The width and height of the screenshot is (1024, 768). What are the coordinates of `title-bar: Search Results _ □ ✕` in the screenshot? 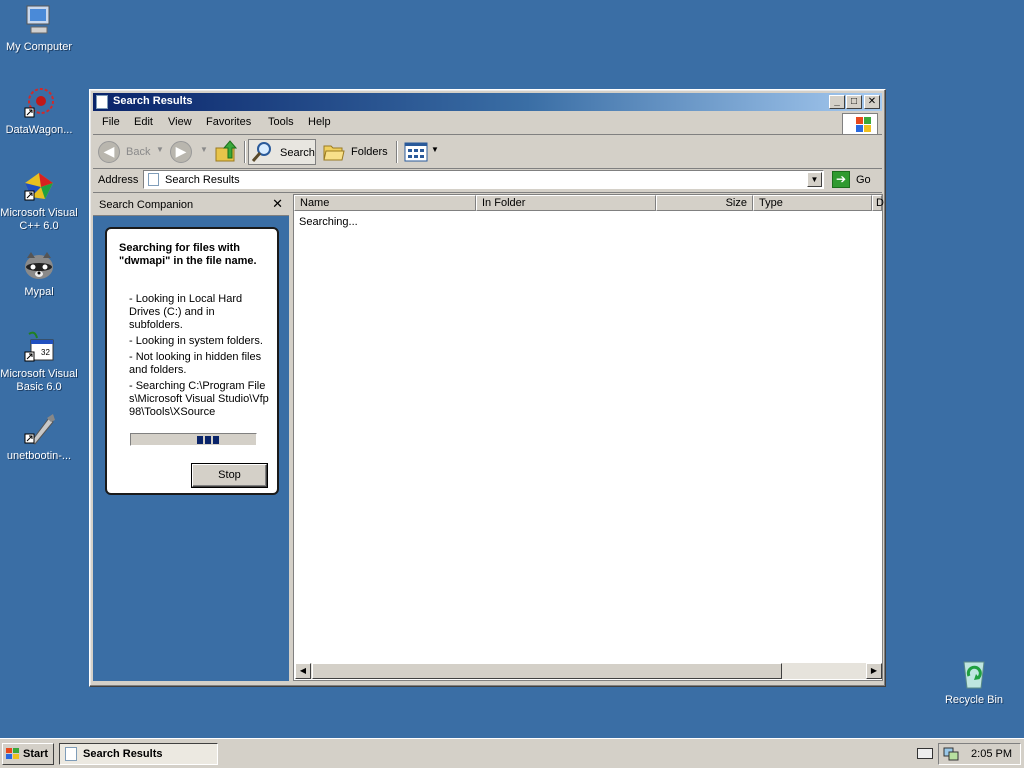 It's located at (487, 102).